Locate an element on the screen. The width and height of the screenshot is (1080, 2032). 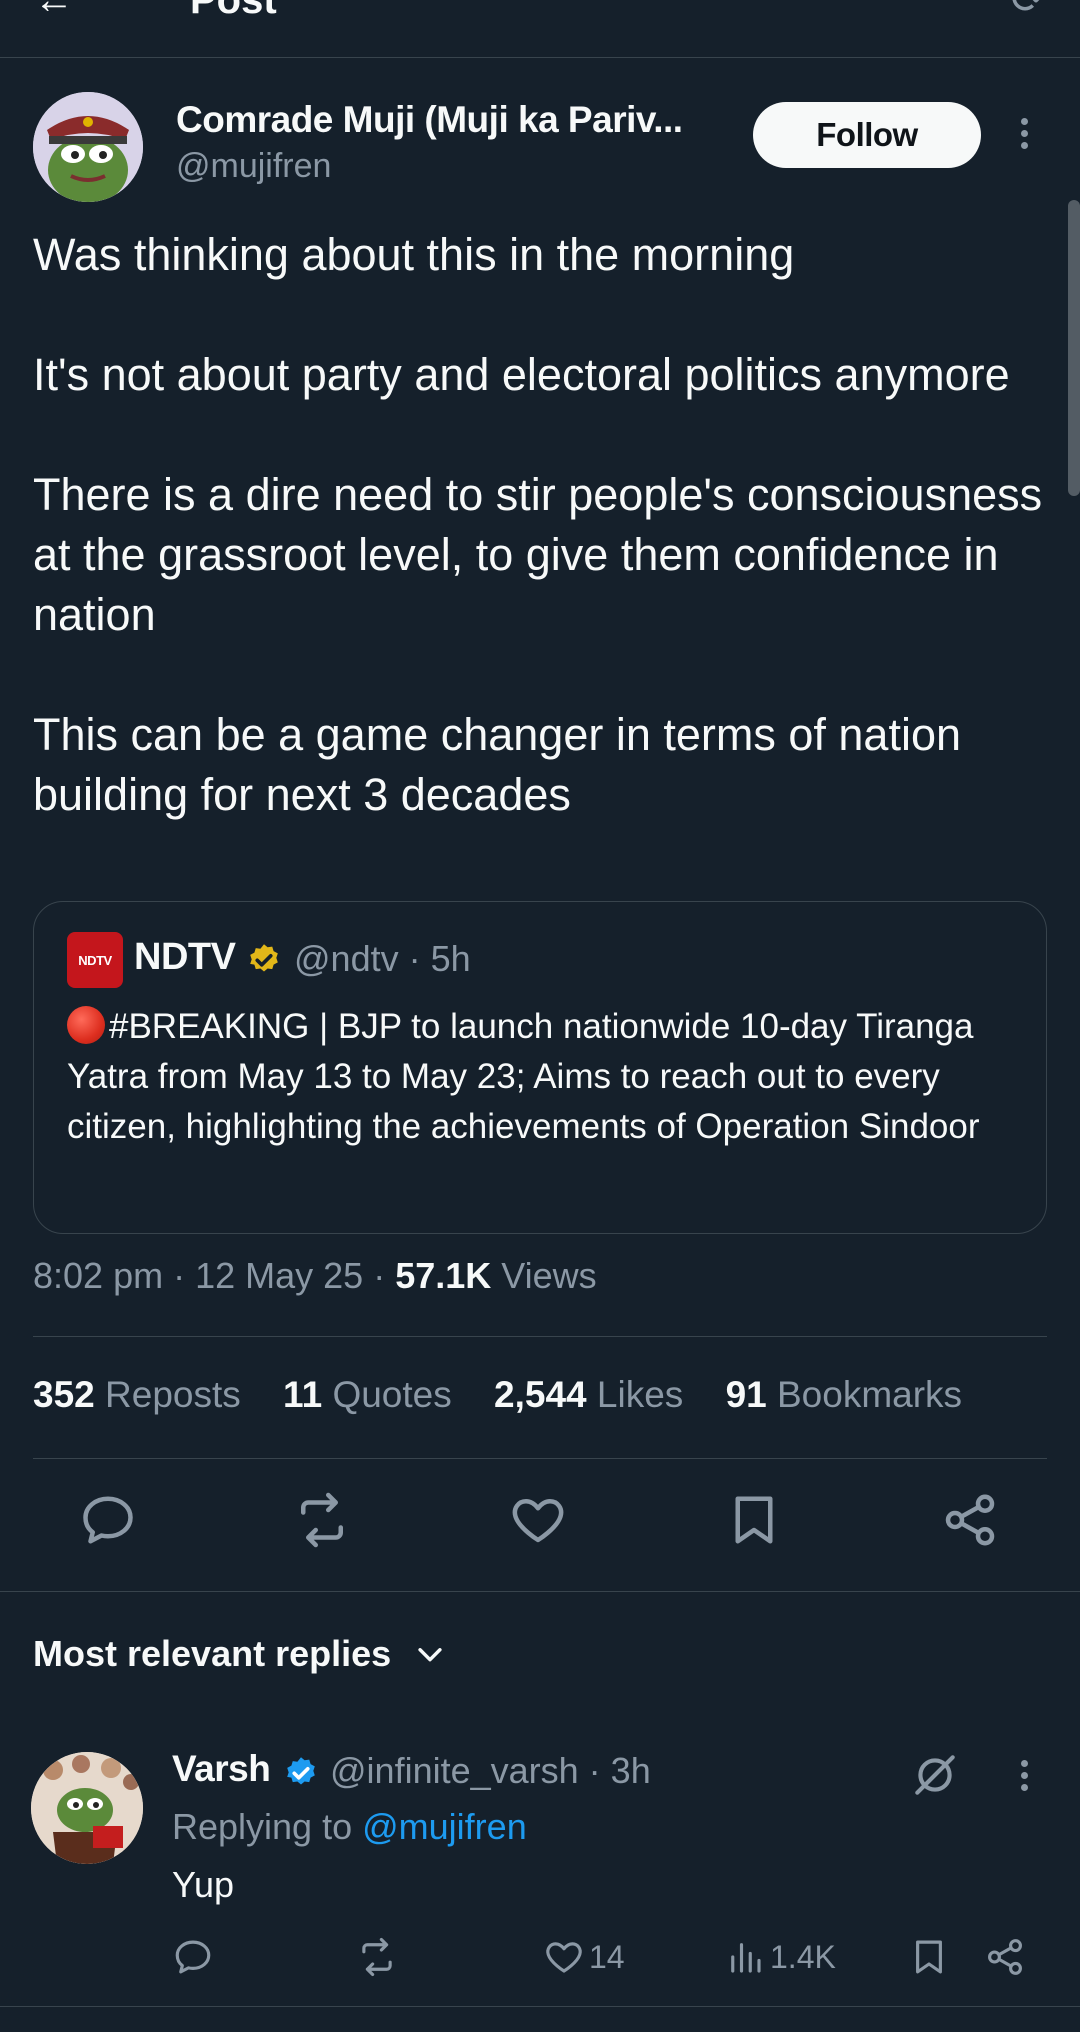
replying-to-label: Replying to is located at coordinates (262, 1826).